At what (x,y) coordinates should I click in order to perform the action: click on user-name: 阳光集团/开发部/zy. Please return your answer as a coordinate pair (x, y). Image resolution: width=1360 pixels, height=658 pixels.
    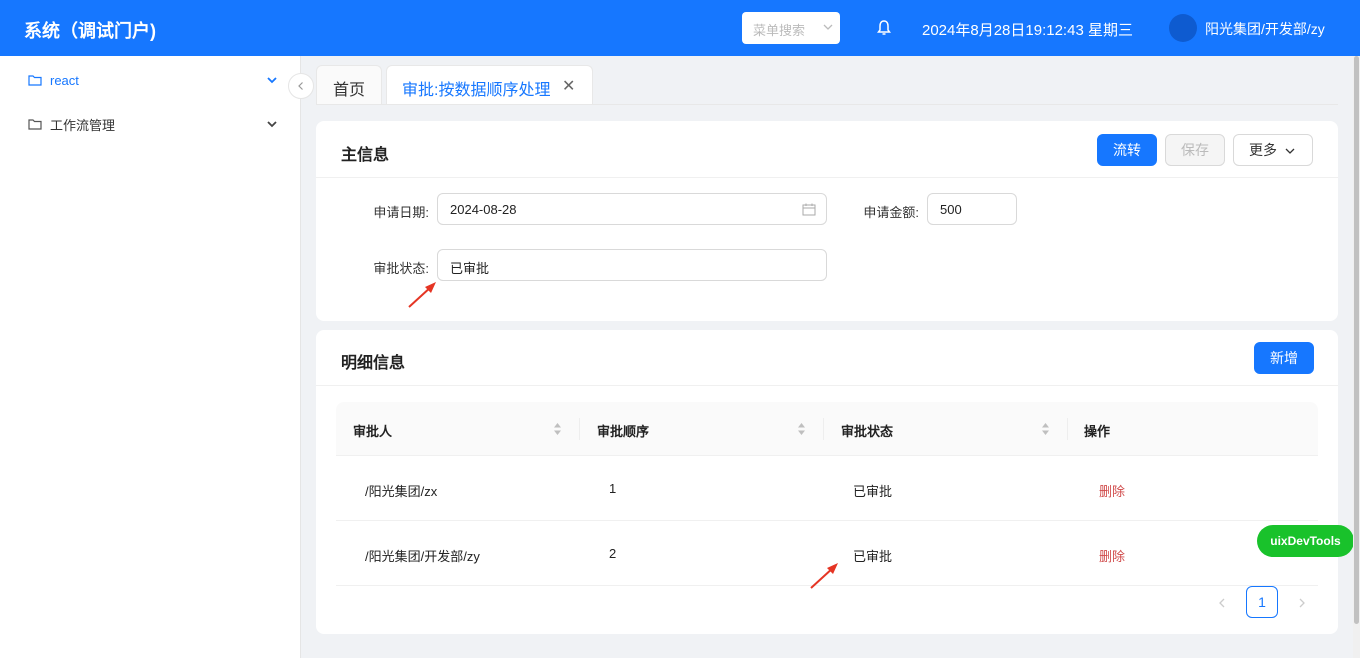
    Looking at the image, I should click on (1265, 29).